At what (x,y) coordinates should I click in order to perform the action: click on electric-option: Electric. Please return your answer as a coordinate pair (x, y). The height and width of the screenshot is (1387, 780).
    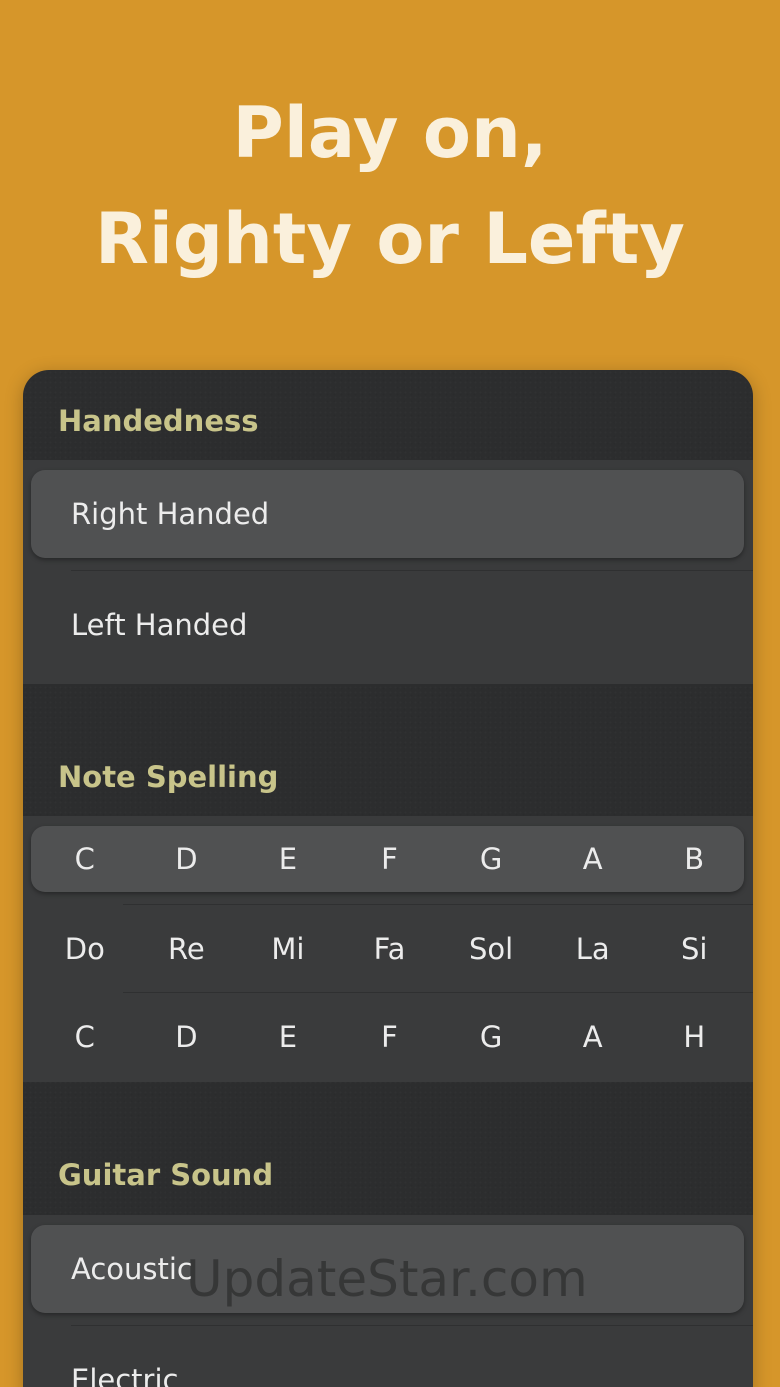
    Looking at the image, I should click on (387, 1361).